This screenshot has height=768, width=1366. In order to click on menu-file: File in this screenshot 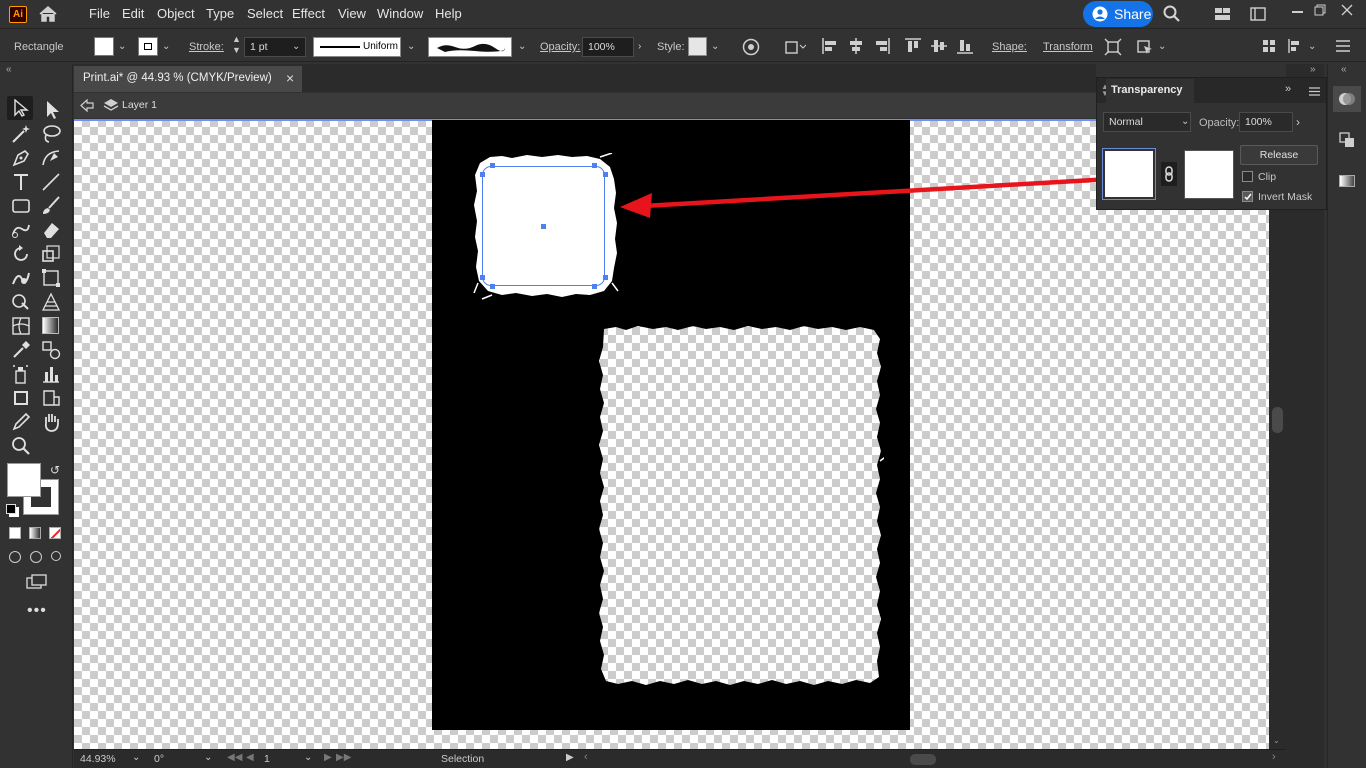, I will do `click(99, 14)`.